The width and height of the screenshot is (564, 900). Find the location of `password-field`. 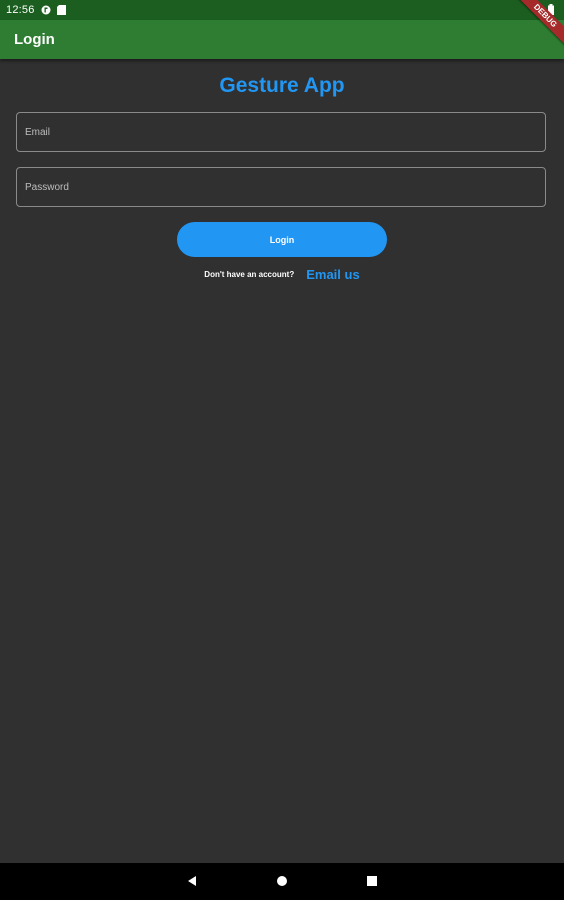

password-field is located at coordinates (281, 187).